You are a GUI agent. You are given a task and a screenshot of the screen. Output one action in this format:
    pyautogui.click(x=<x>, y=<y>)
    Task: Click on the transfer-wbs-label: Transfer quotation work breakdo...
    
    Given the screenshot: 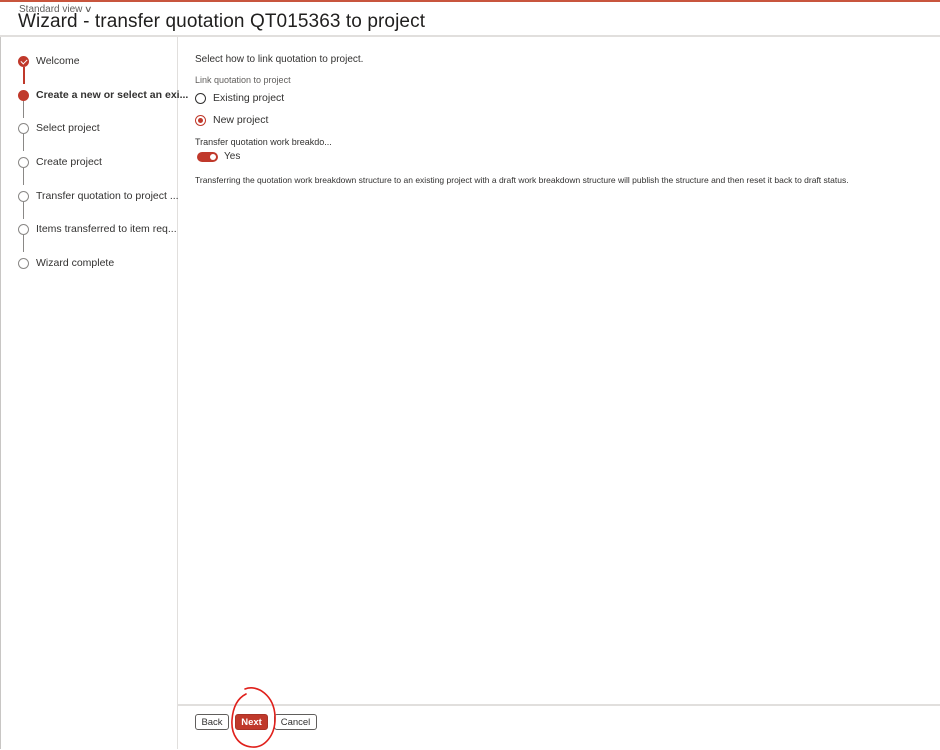 What is the action you would take?
    pyautogui.click(x=263, y=142)
    